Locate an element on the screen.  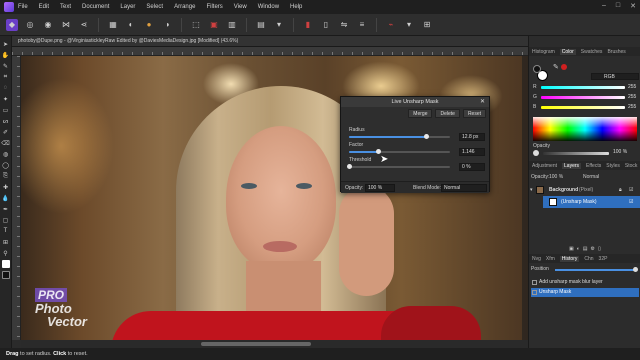
foreground-color-icon is located at coordinates (5, 264).